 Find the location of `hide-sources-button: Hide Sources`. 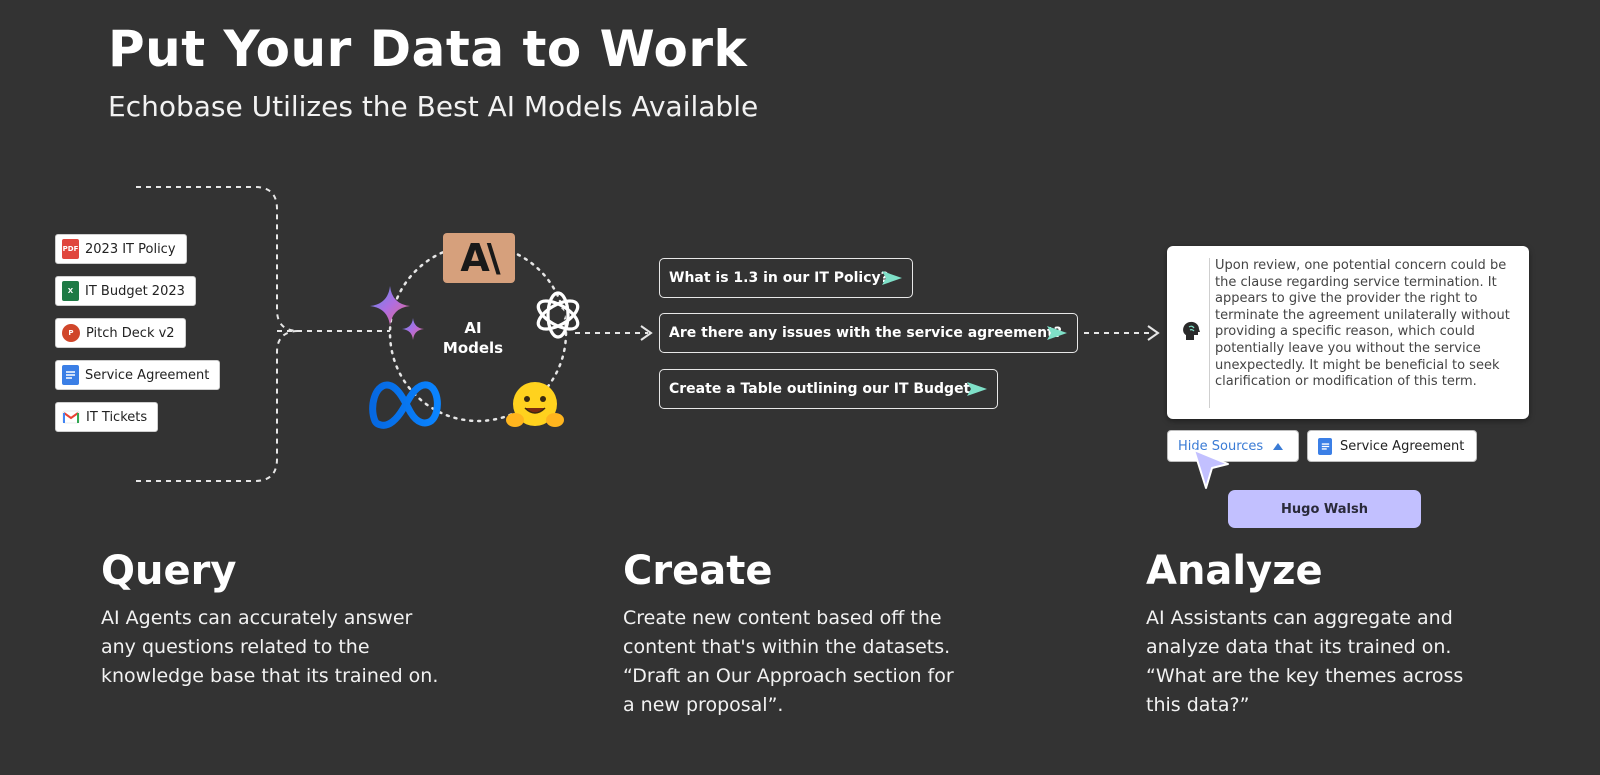

hide-sources-button: Hide Sources is located at coordinates (1233, 446).